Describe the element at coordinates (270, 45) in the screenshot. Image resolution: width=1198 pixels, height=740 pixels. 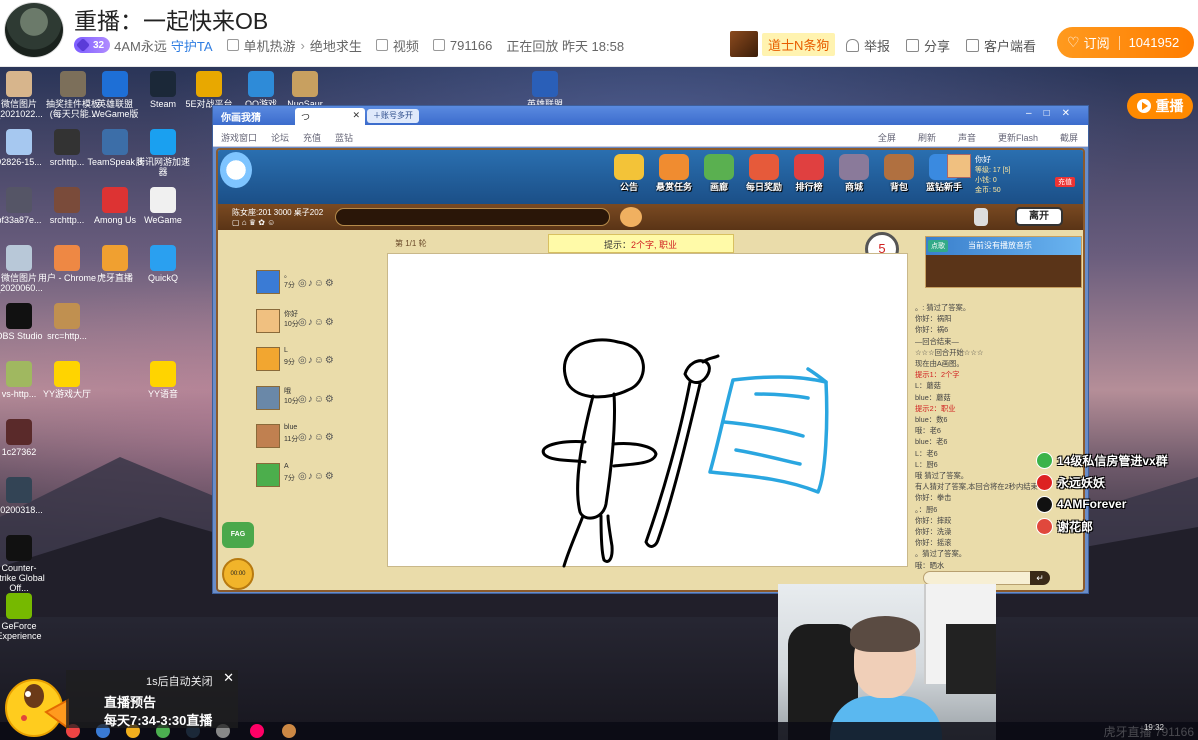
I see `category-link-1: 单机热游` at that location.